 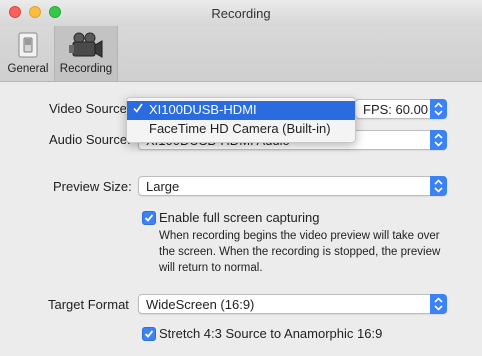 What do you see at coordinates (163, 186) in the screenshot?
I see `preview-size-value: Large` at bounding box center [163, 186].